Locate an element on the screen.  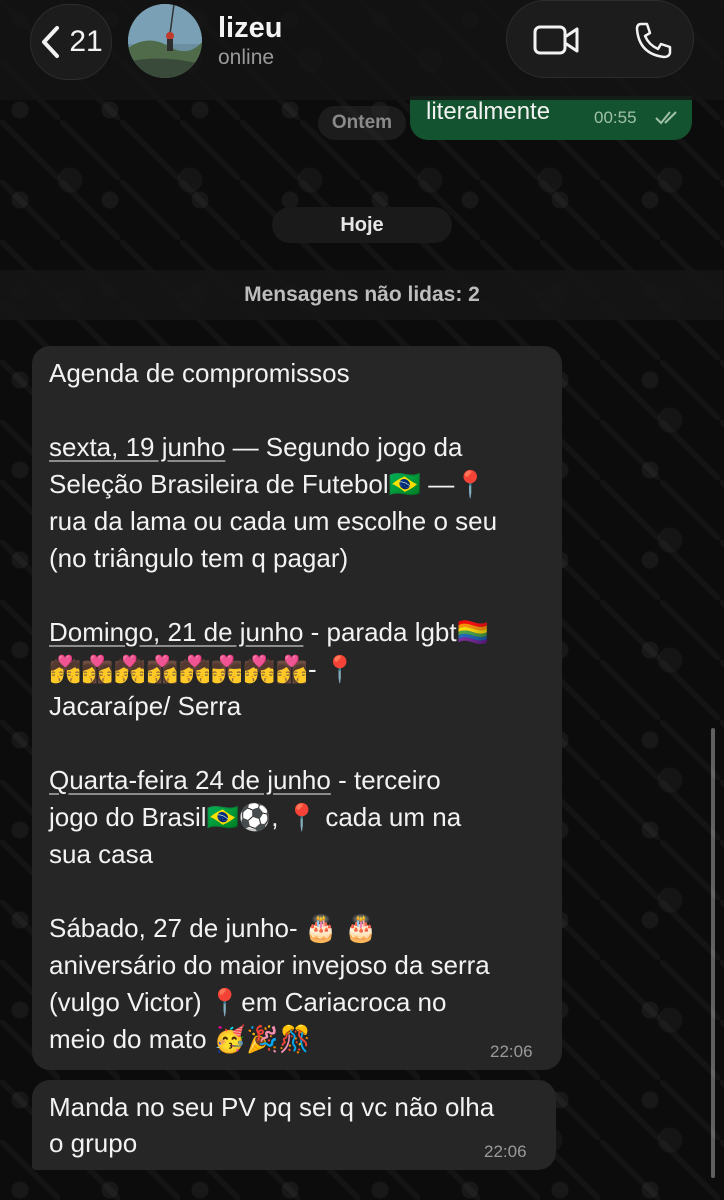
avatar-photo-icon is located at coordinates (165, 41).